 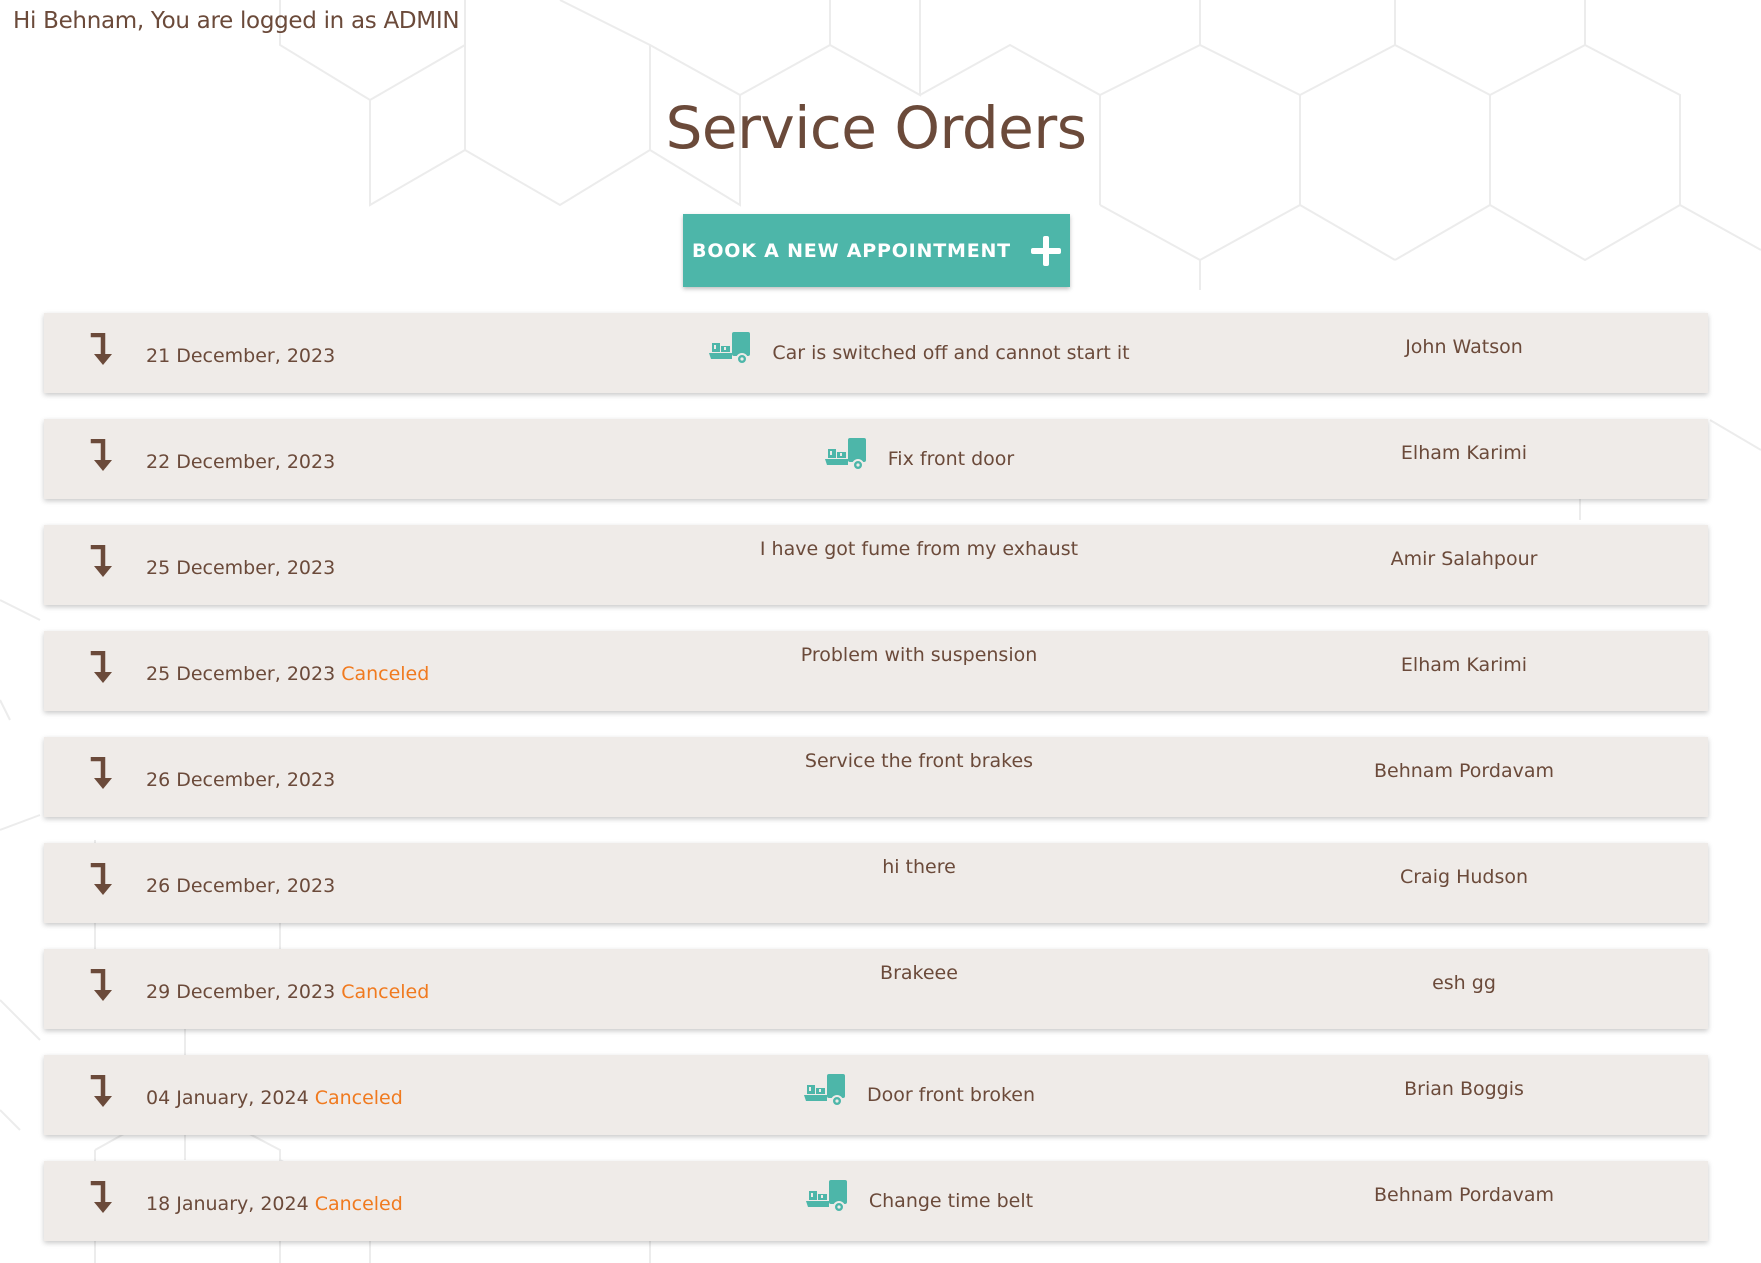 I want to click on order-date: 22 December, 2023, so click(x=240, y=462).